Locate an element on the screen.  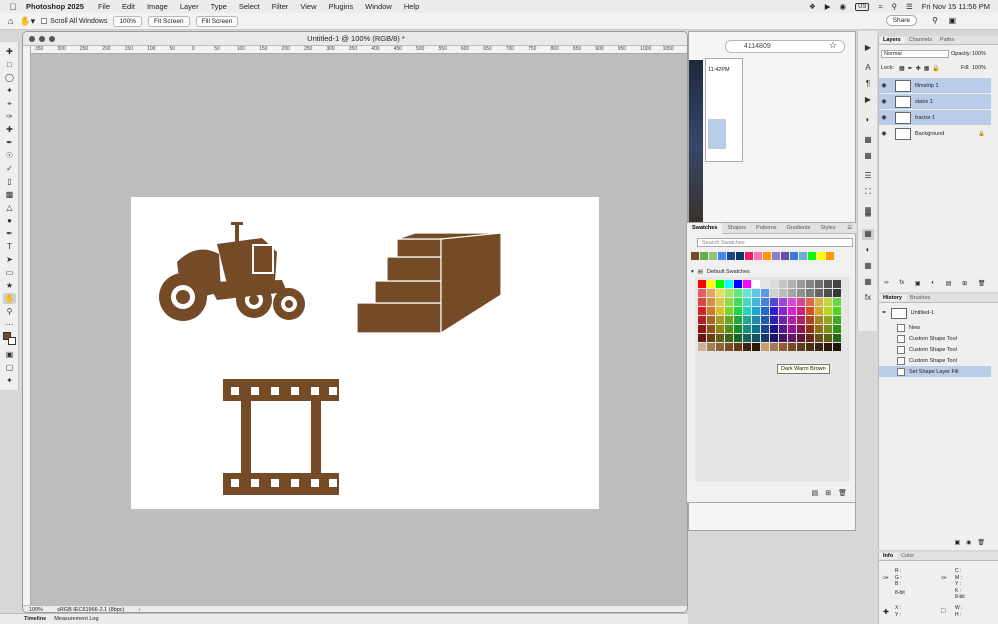
menu-view: View is located at coordinates (308, 6).